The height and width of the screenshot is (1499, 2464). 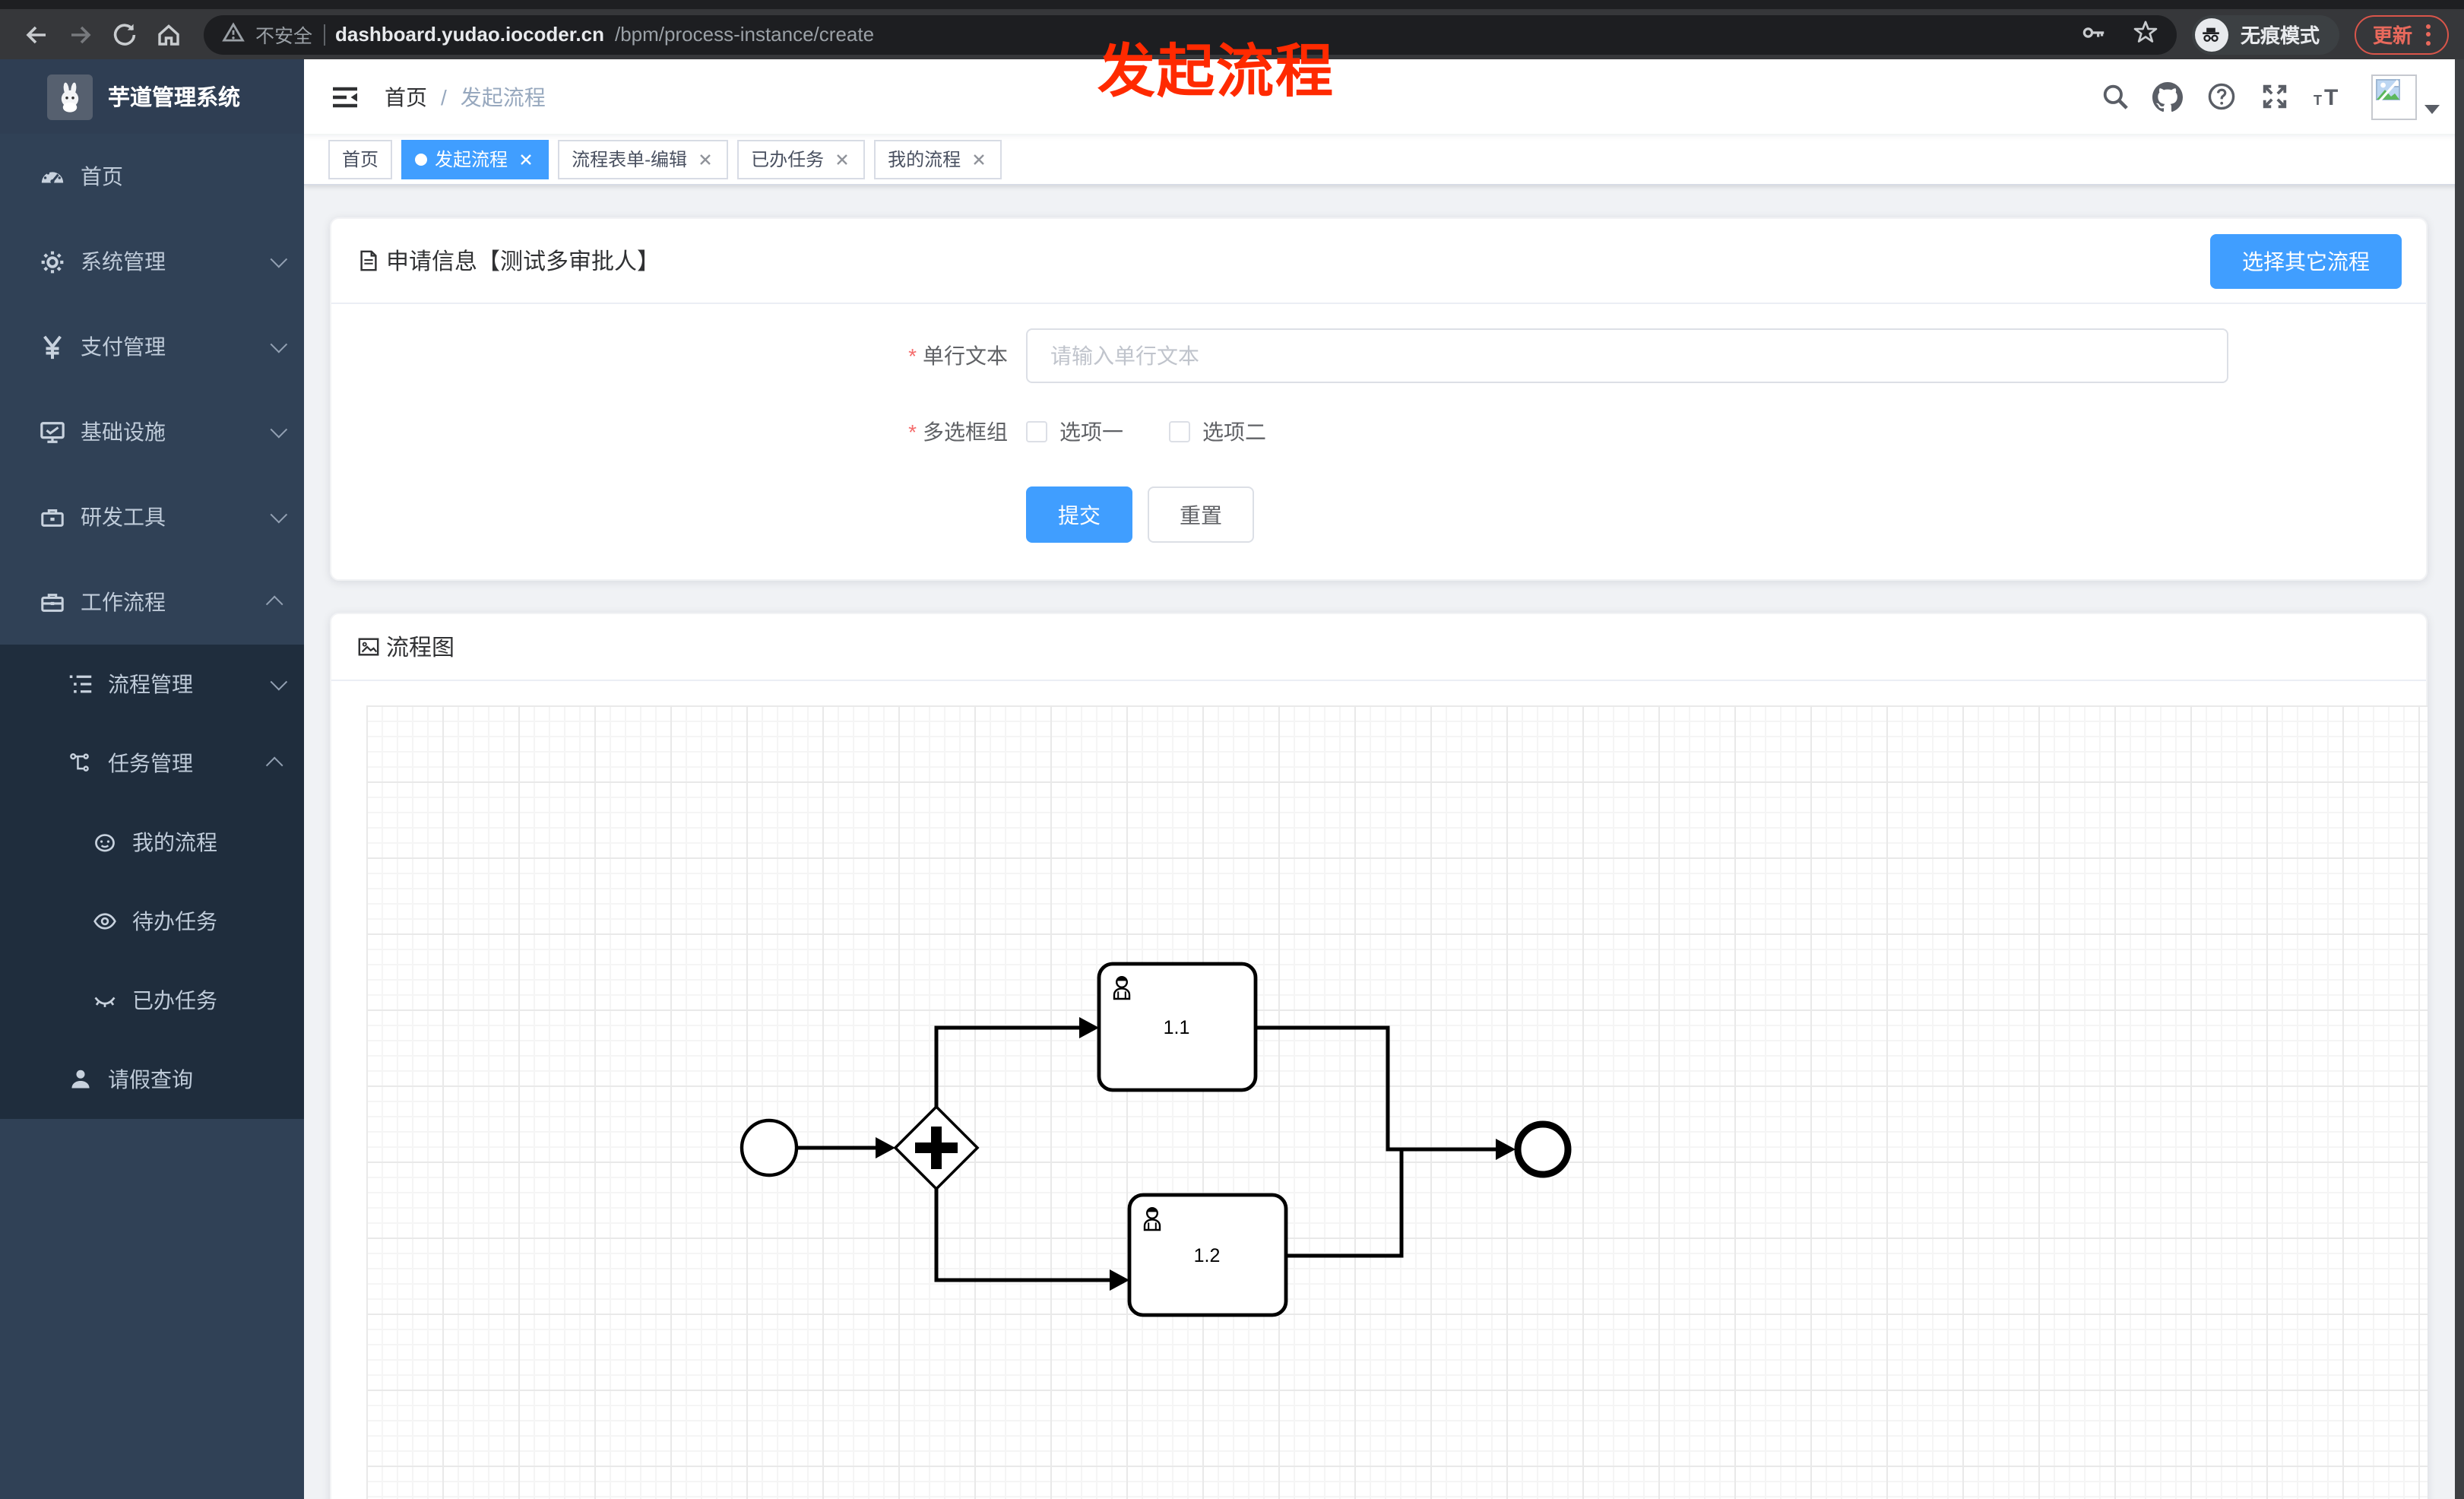 I want to click on edge-task1-end, so click(x=1377, y=1089).